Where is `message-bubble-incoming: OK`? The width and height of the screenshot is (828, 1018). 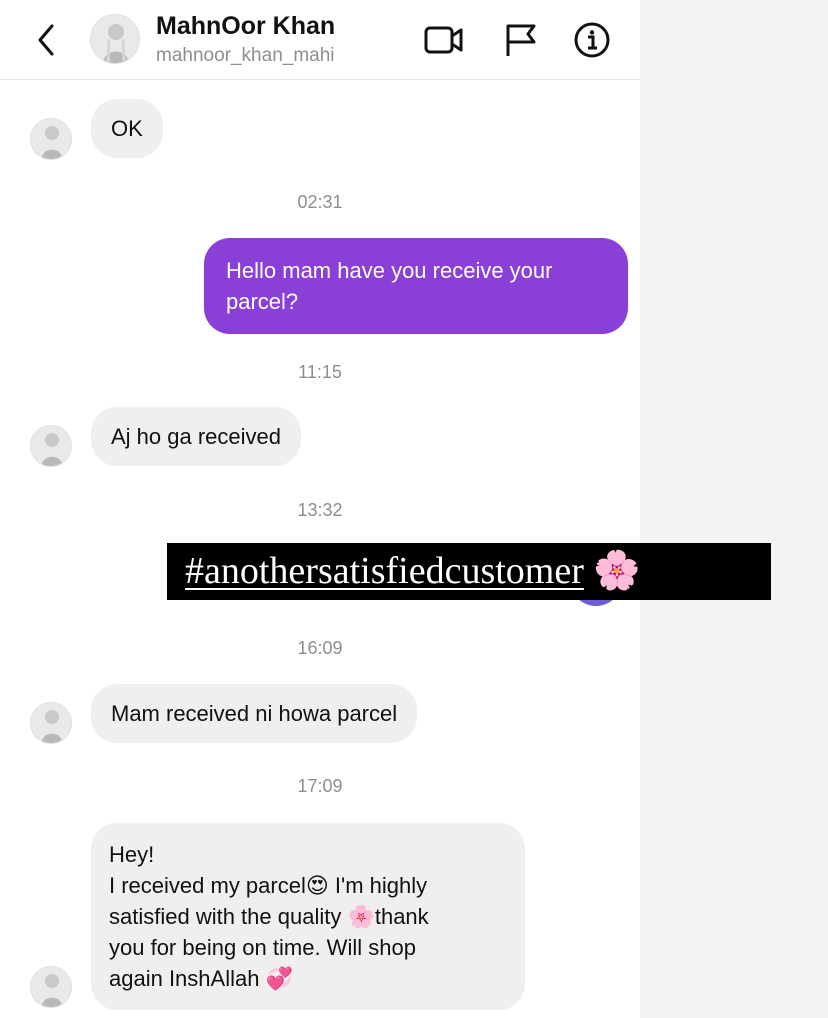
message-bubble-incoming: OK is located at coordinates (127, 128).